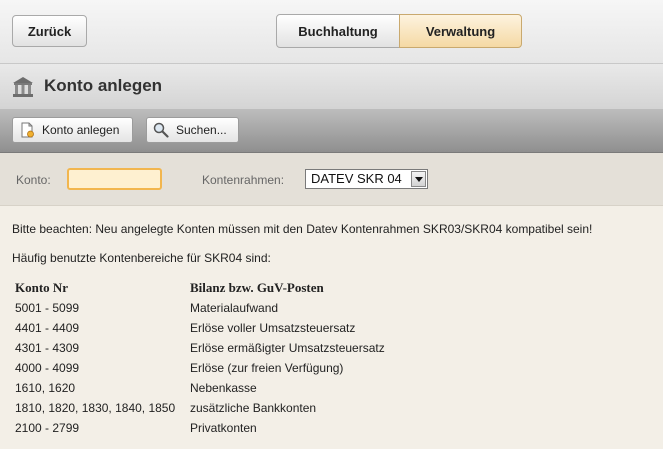 The image size is (663, 449). What do you see at coordinates (460, 31) in the screenshot?
I see `tab-verwaltung: Verwaltung` at bounding box center [460, 31].